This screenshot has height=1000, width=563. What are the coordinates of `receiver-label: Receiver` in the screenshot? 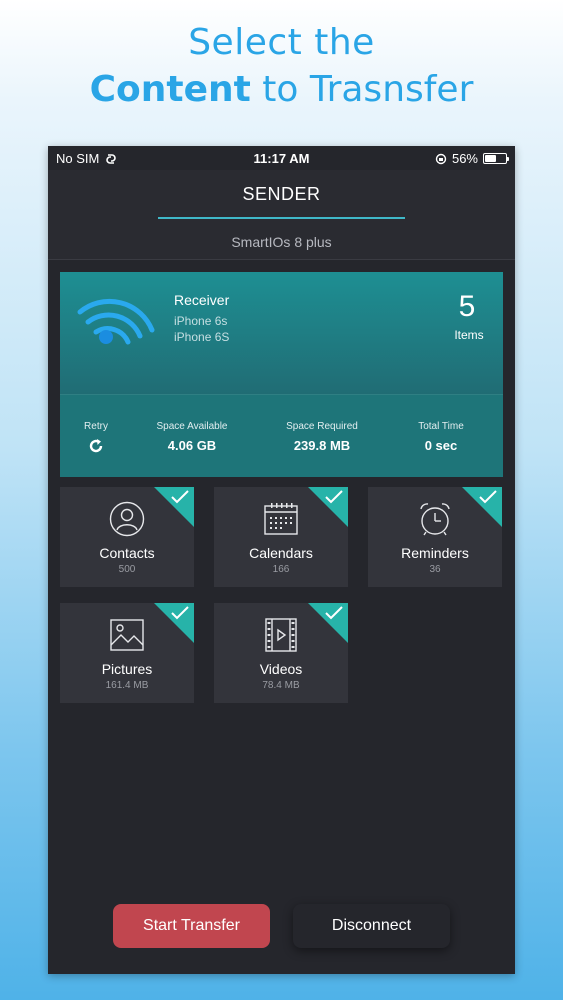 It's located at (202, 300).